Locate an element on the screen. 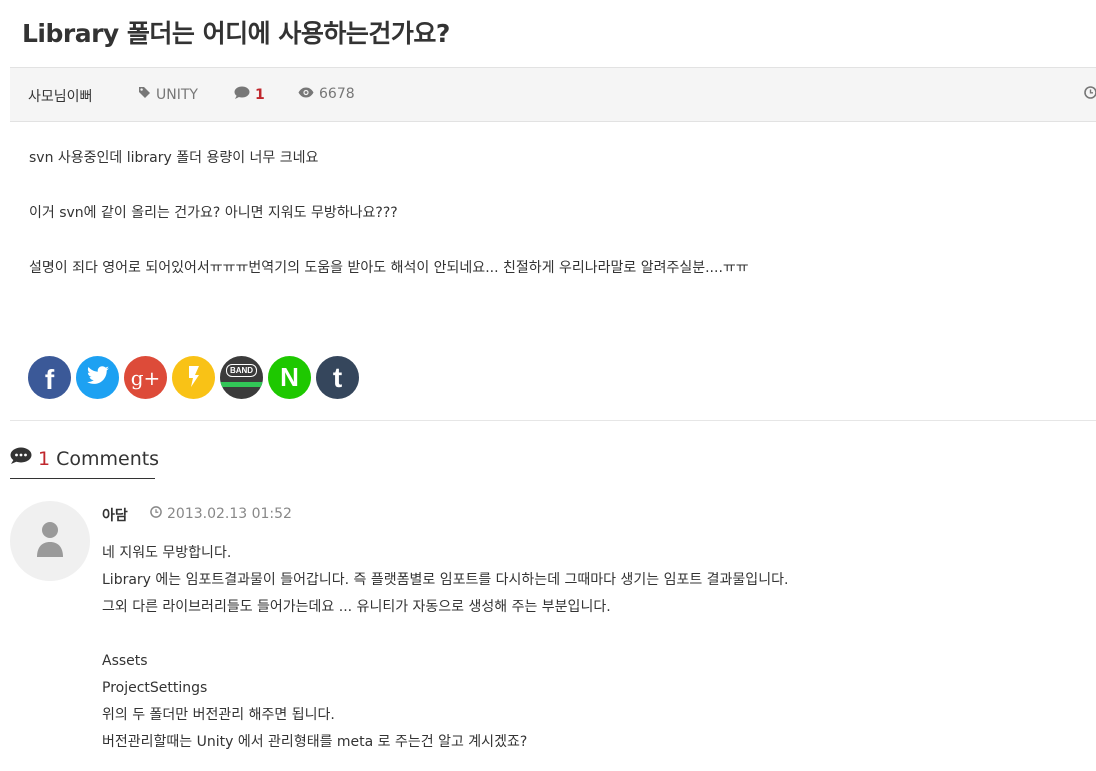  twitter-share-button is located at coordinates (97, 377).